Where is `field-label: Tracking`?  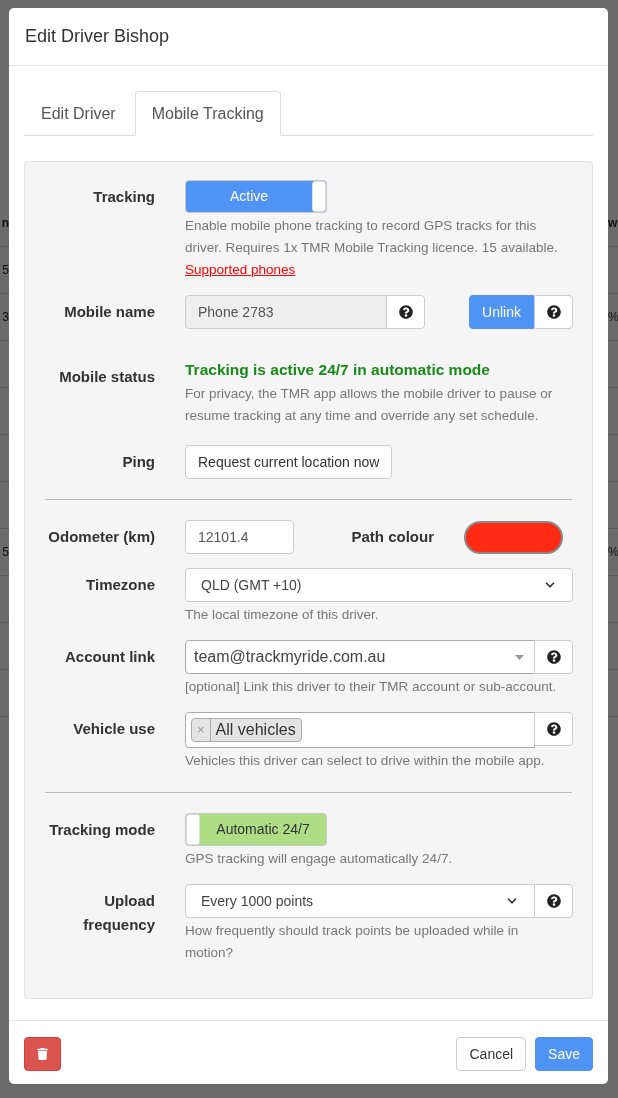 field-label: Tracking is located at coordinates (123, 197).